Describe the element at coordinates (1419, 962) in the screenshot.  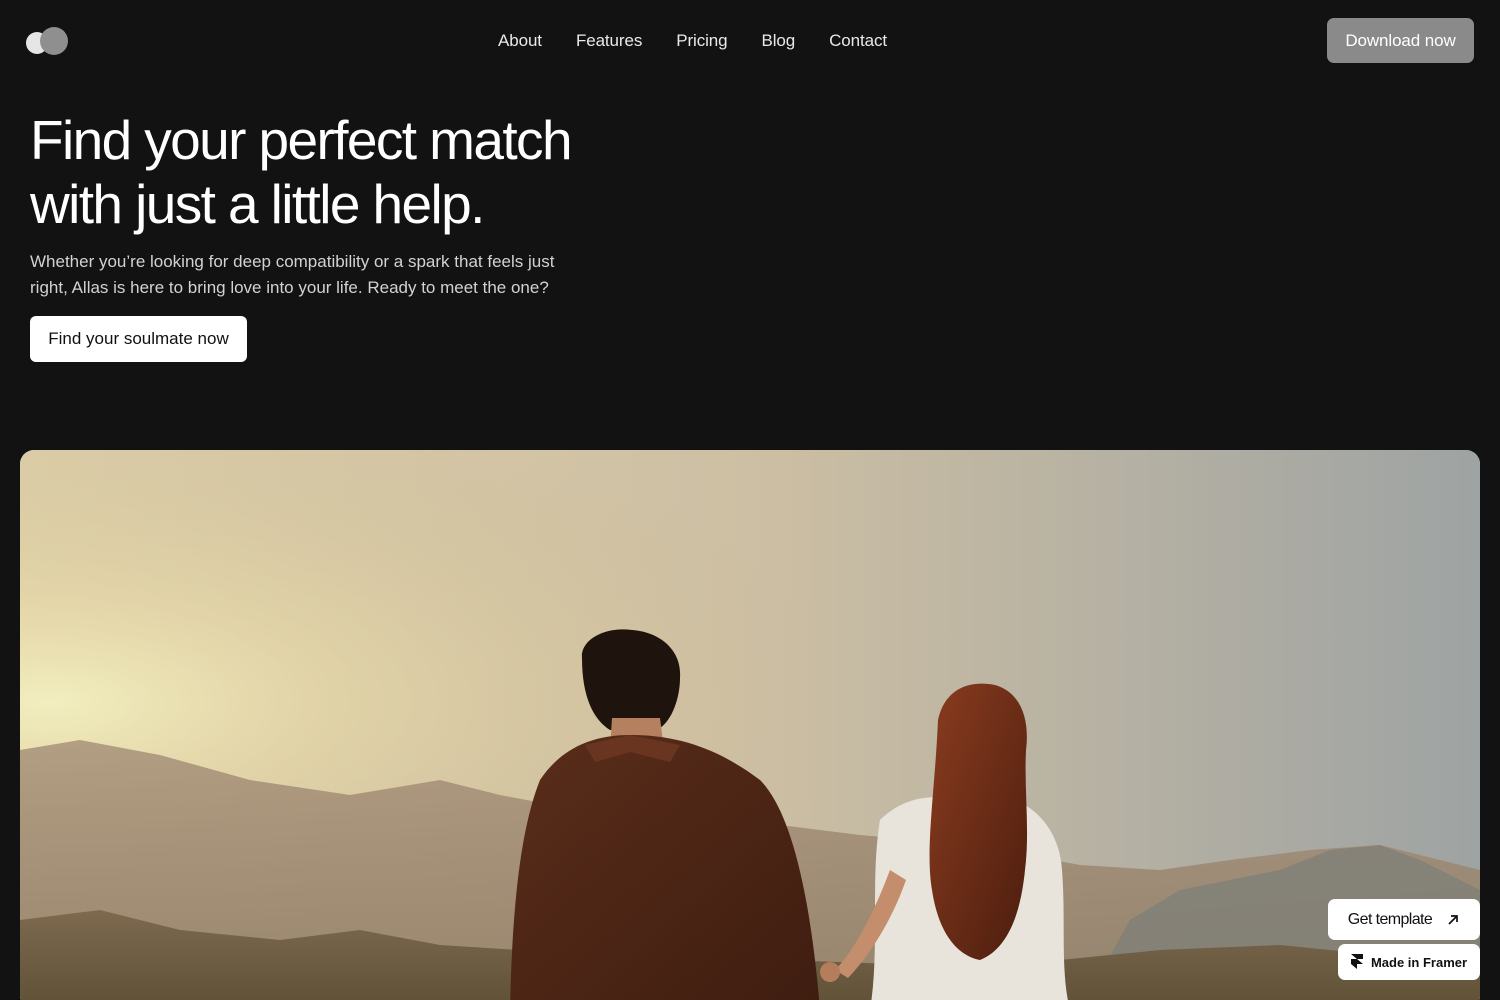
I see `made-in-framer-label: Made in Framer` at that location.